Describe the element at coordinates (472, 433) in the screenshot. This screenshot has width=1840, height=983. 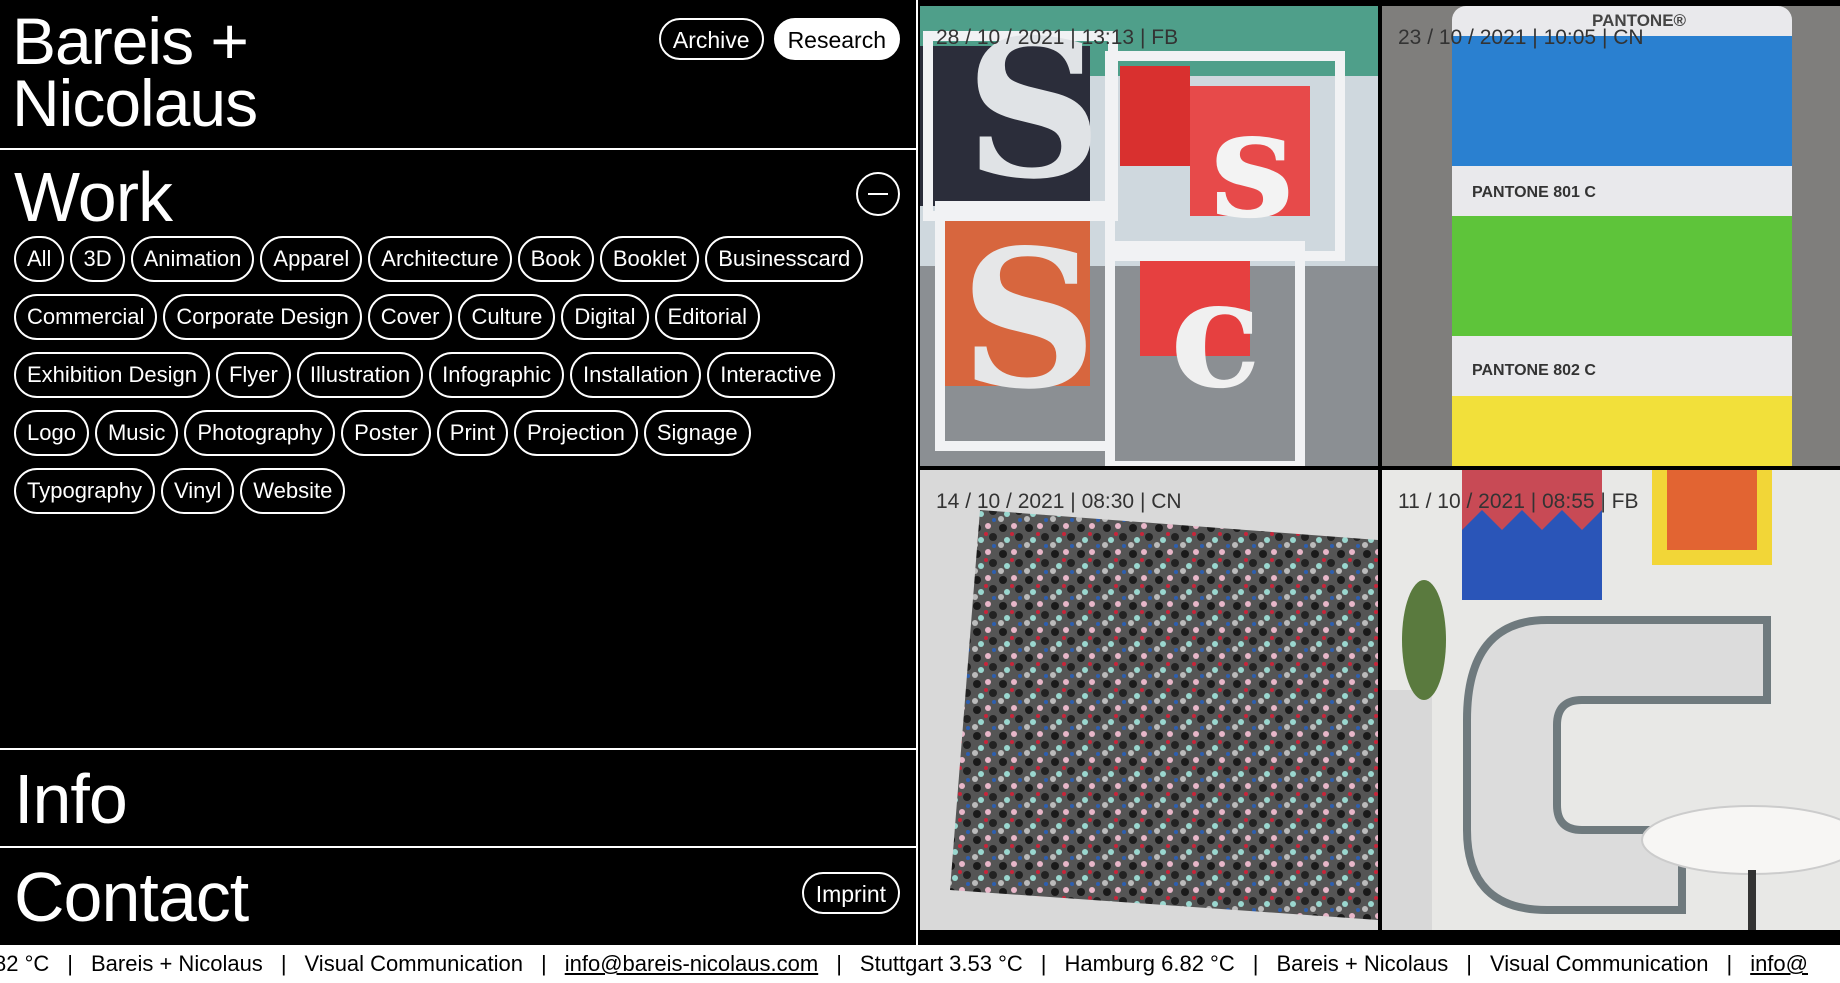
I see `filter-tag: Print` at that location.